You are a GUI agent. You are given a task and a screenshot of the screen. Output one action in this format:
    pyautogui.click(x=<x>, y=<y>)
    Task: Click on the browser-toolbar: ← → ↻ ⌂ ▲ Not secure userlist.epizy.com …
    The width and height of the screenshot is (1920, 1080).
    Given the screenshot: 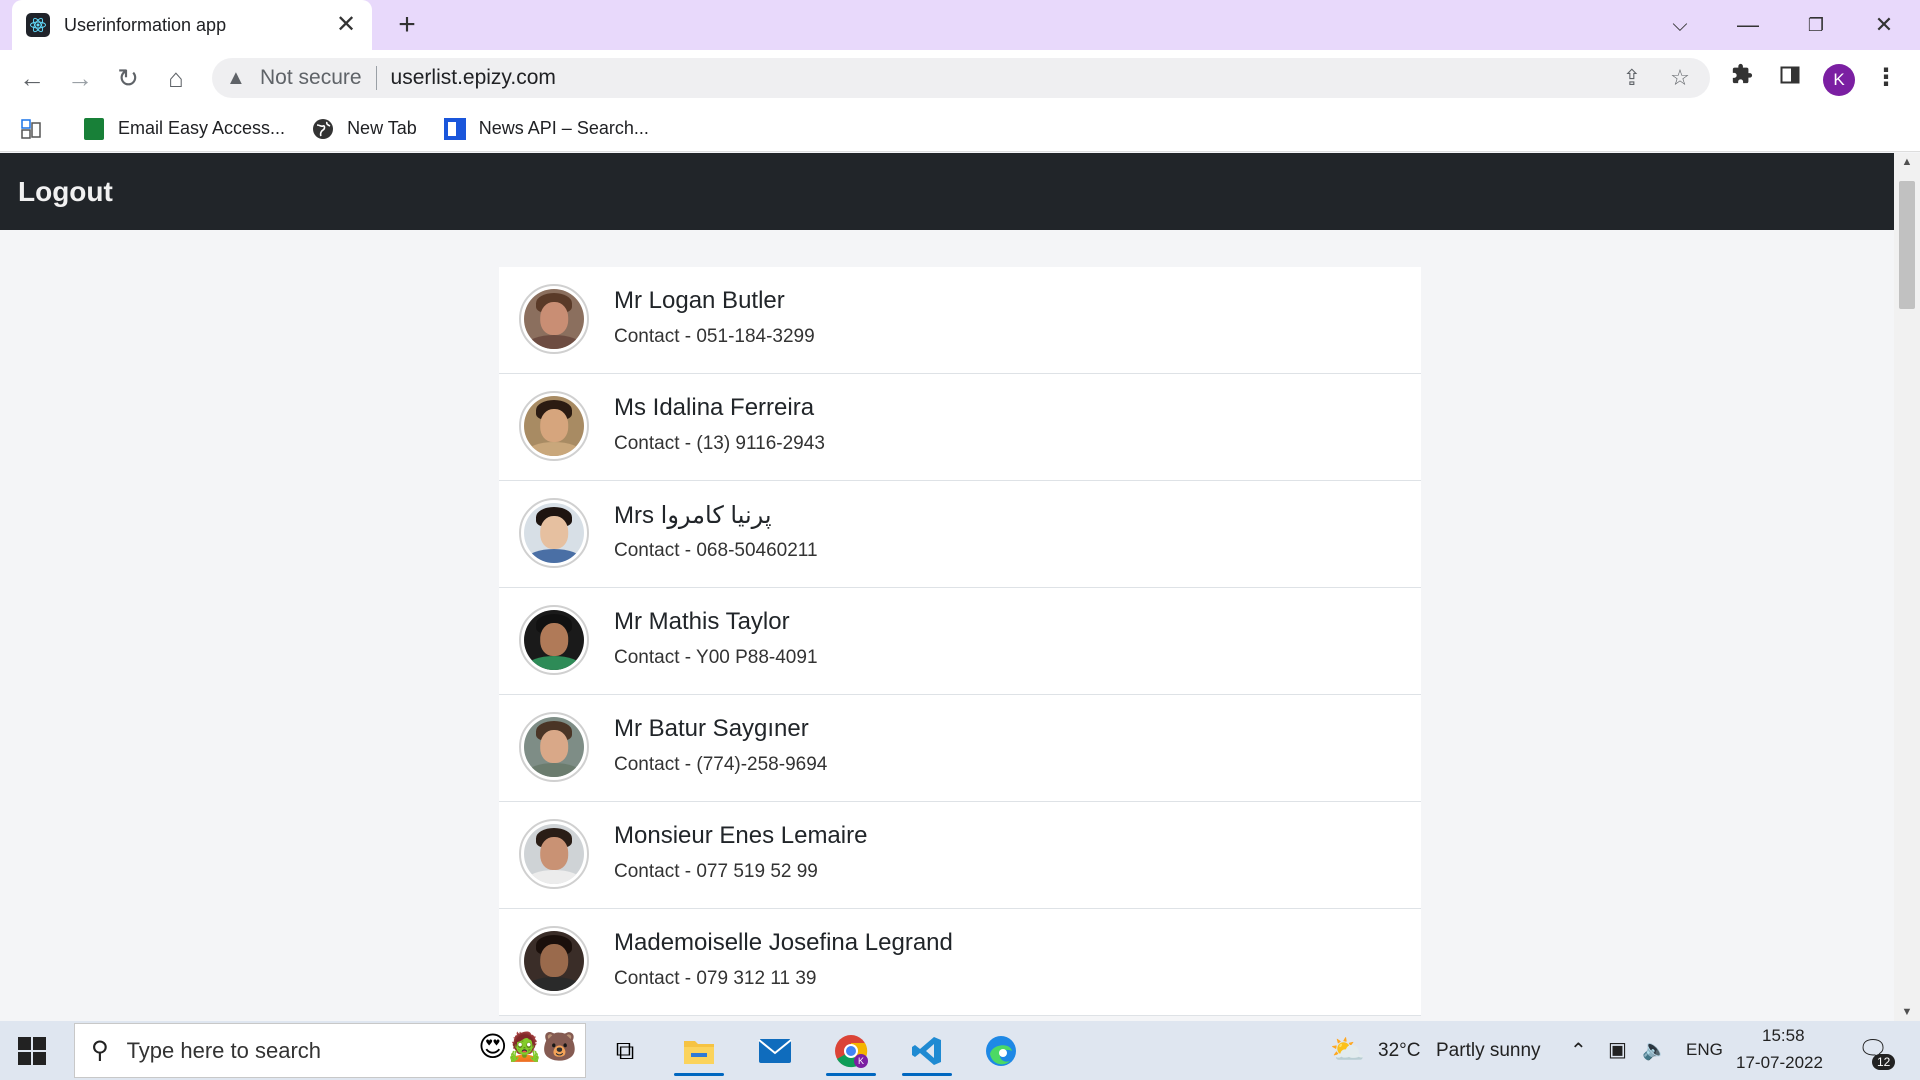 What is the action you would take?
    pyautogui.click(x=960, y=78)
    